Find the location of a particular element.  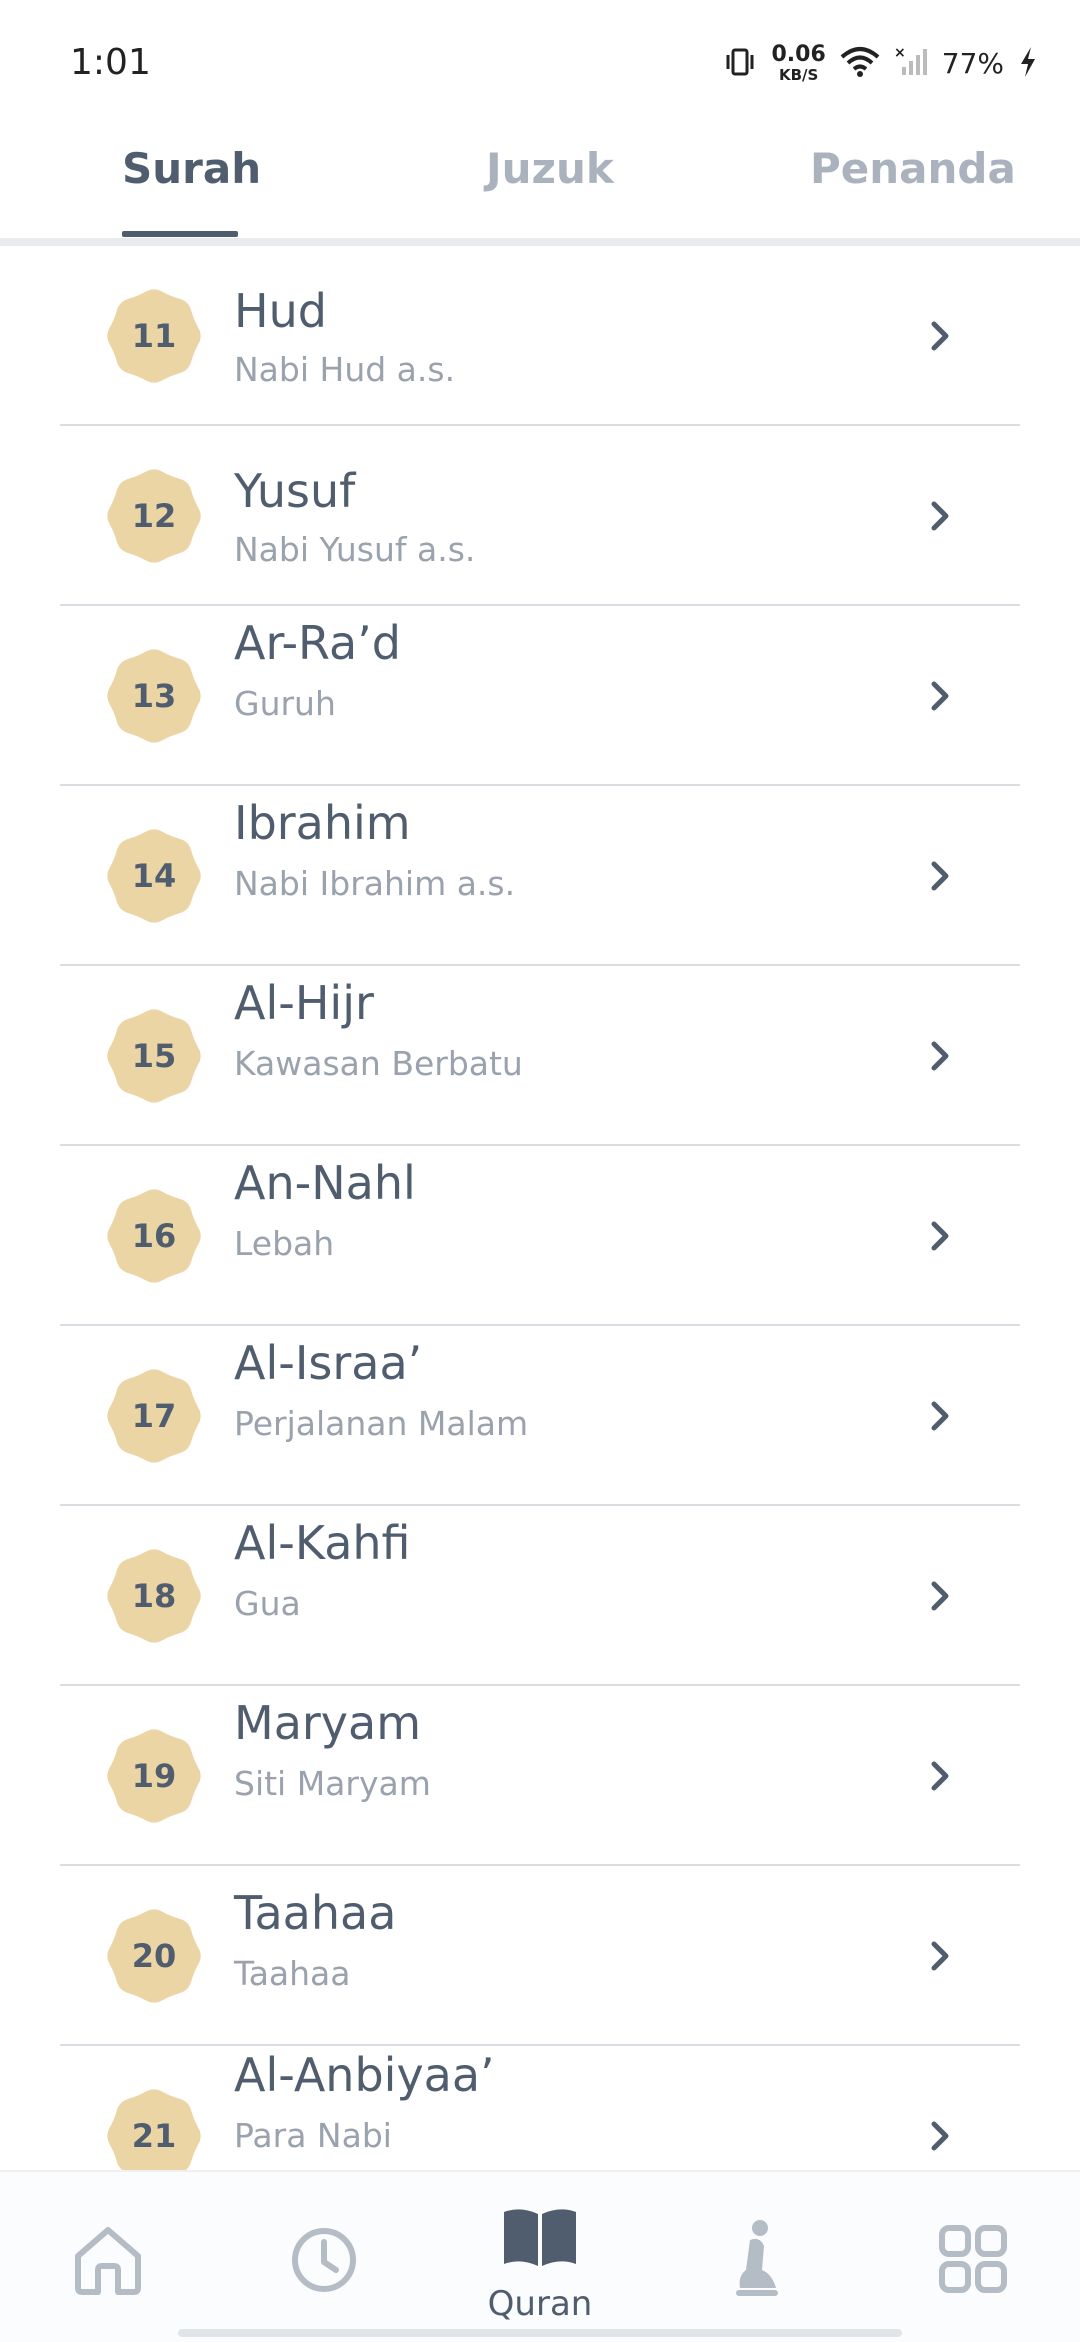

surah-meaning: Lebah is located at coordinates (284, 1243).